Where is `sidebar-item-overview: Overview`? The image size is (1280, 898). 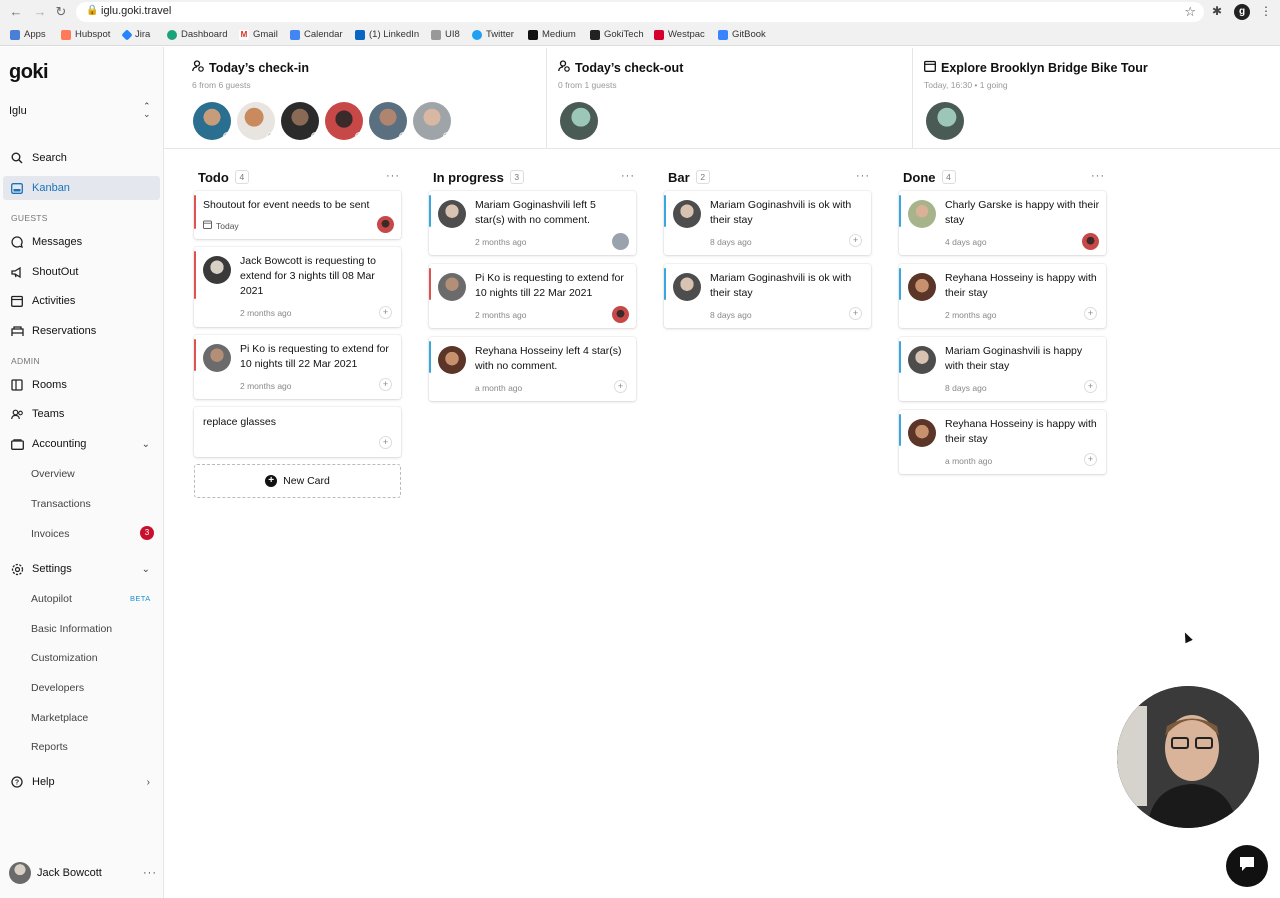
sidebar-item-overview: Overview is located at coordinates (53, 474).